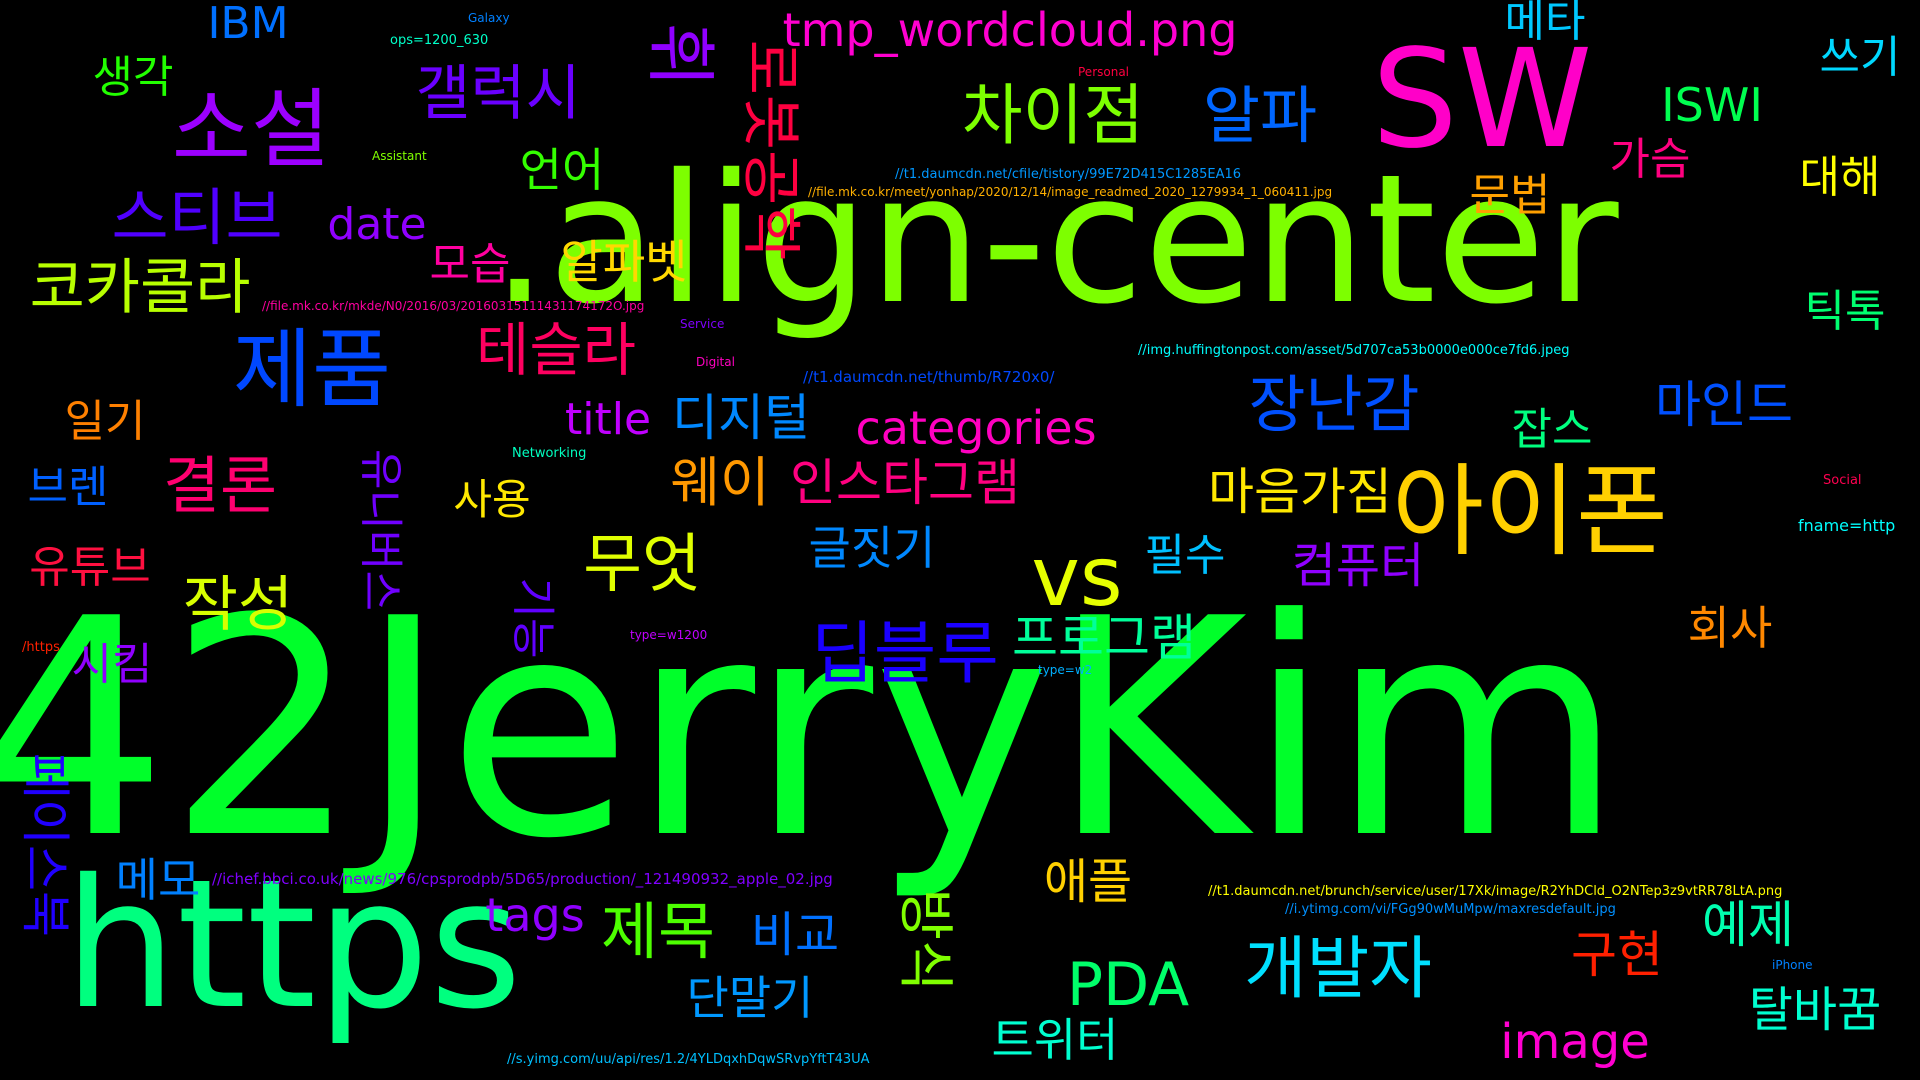 The height and width of the screenshot is (1080, 1920). What do you see at coordinates (535, 915) in the screenshot?
I see `word: tags` at bounding box center [535, 915].